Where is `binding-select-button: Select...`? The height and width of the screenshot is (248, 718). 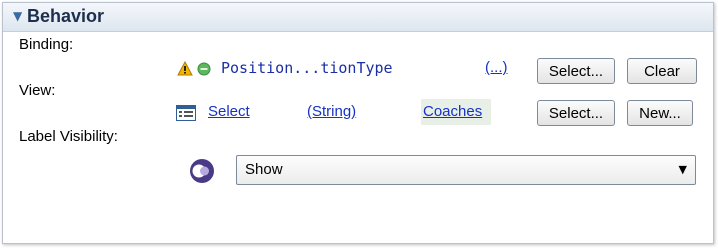 binding-select-button: Select... is located at coordinates (576, 71).